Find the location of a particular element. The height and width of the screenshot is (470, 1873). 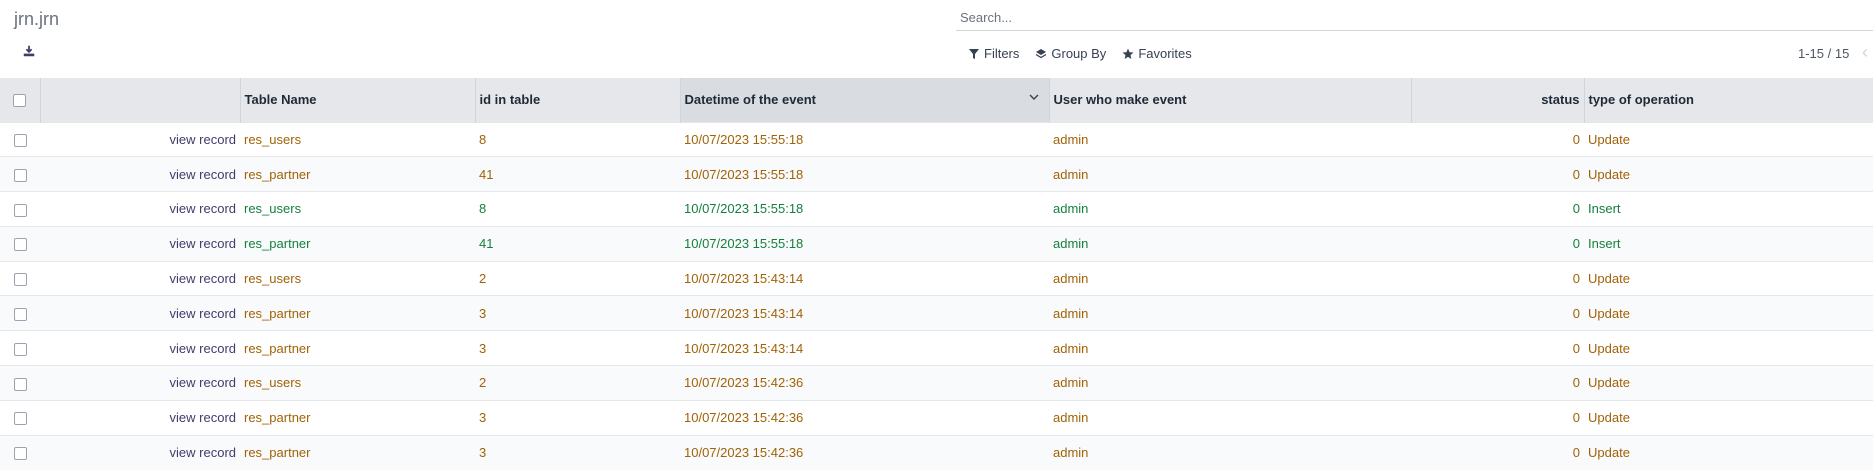

select-all-checkbox is located at coordinates (20, 101).